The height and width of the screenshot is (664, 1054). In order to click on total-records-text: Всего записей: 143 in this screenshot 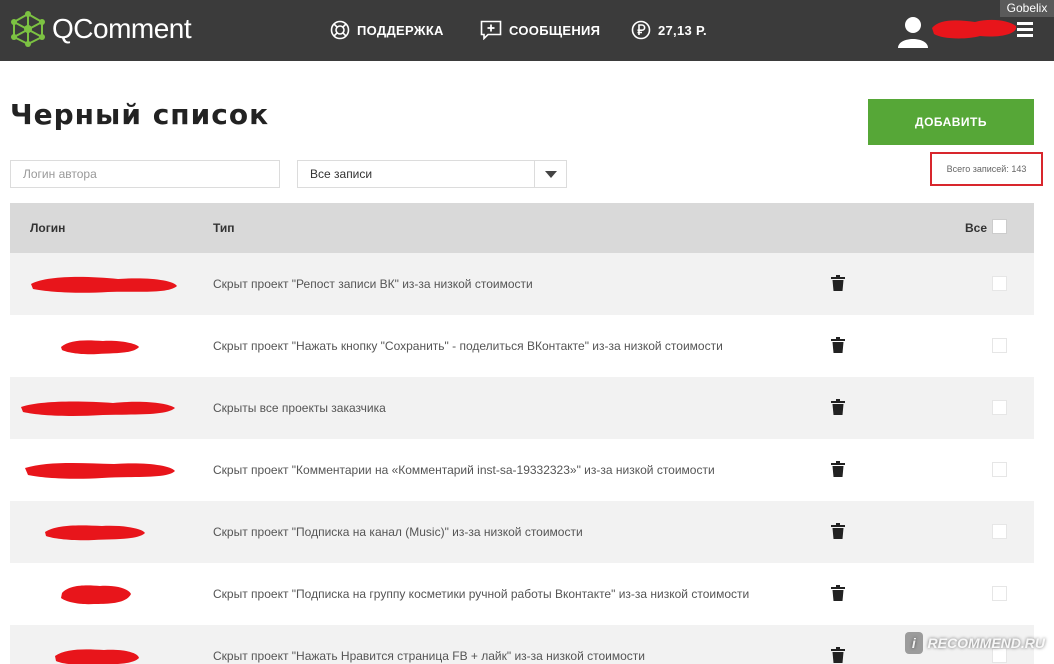, I will do `click(986, 169)`.